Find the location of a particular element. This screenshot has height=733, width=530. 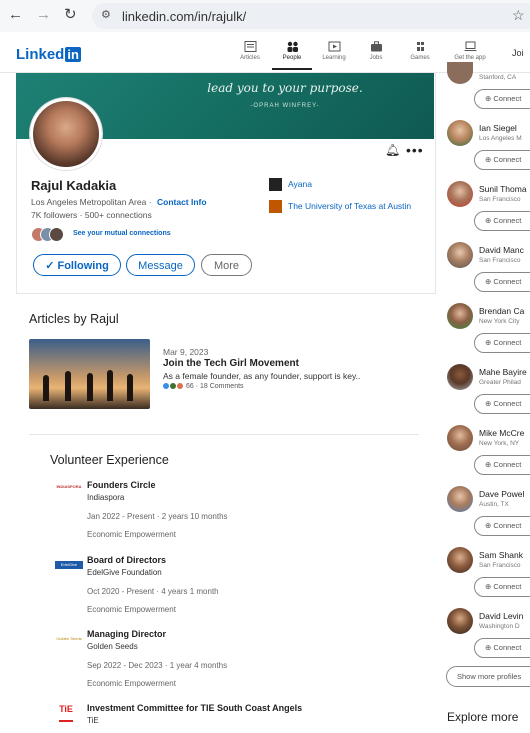

join-now-button: Joi is located at coordinates (518, 53).